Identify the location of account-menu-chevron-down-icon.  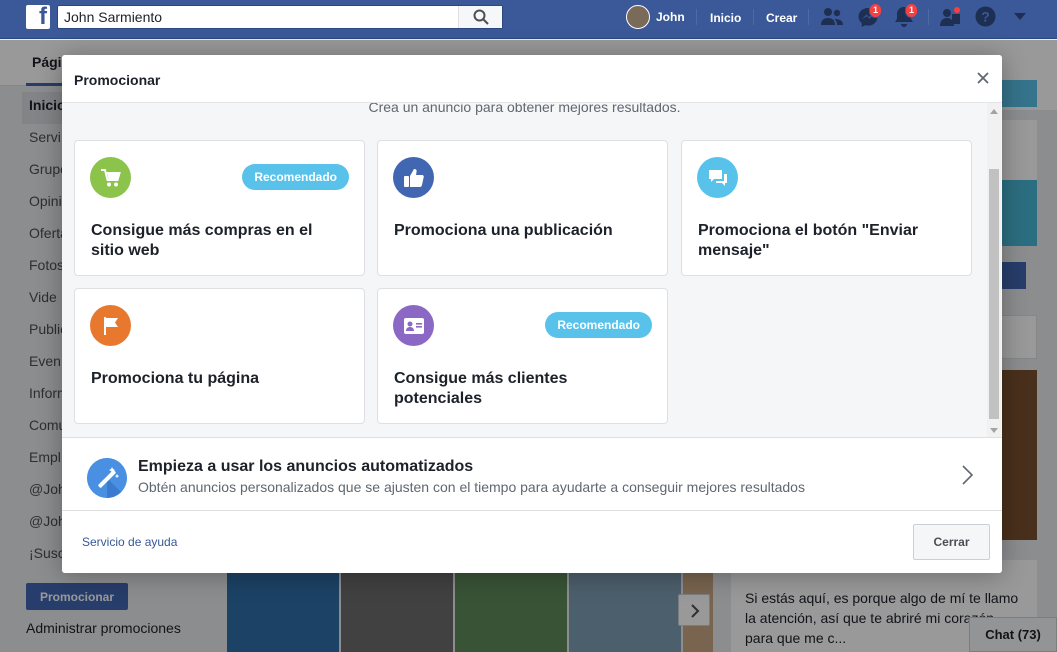
(1020, 17).